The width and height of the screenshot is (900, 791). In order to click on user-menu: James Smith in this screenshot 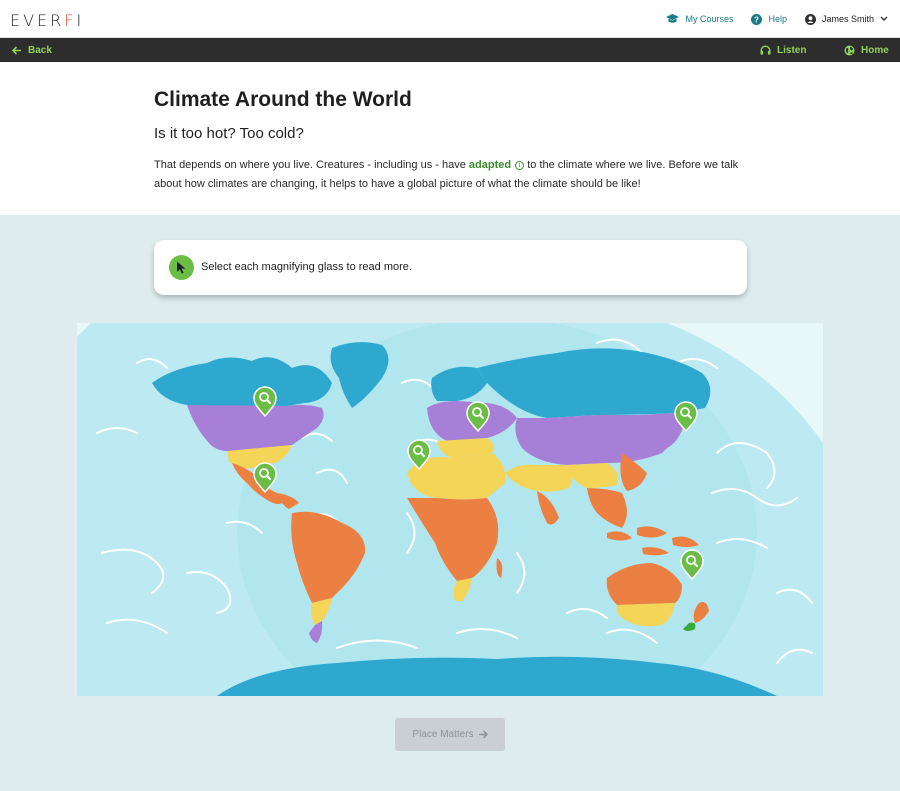, I will do `click(846, 19)`.